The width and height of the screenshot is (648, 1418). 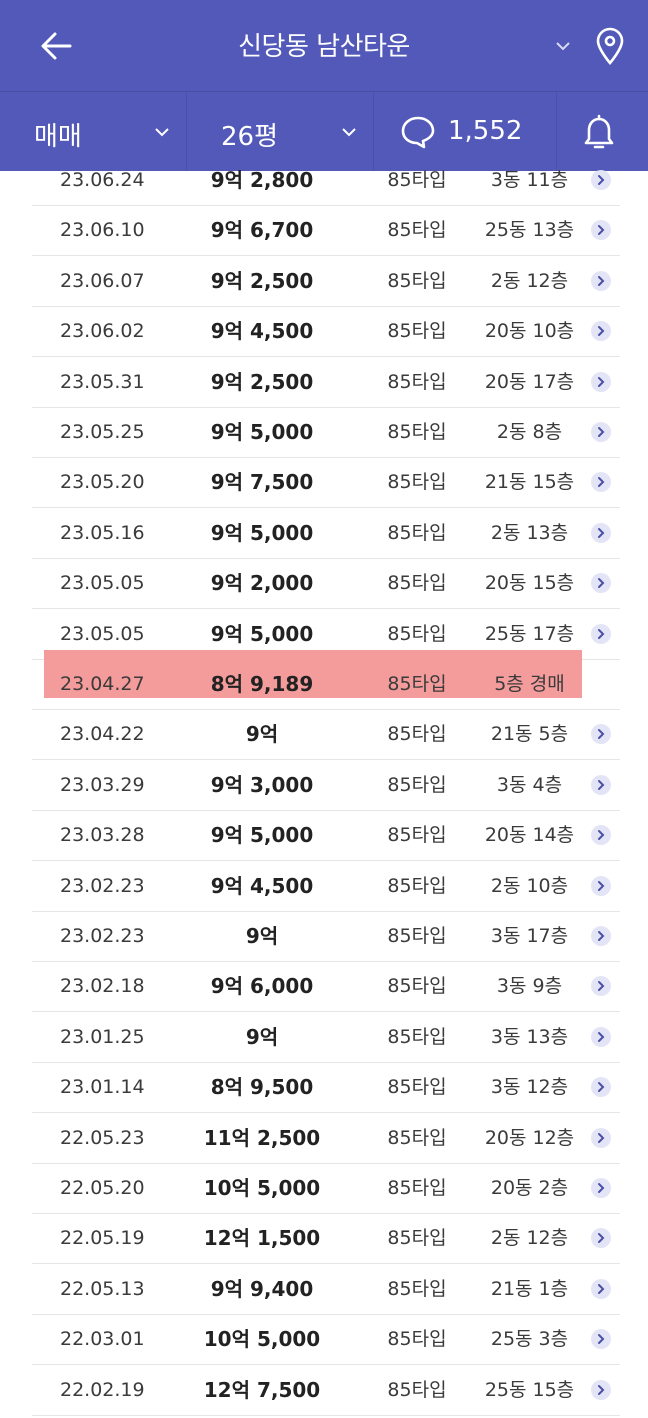 What do you see at coordinates (102, 331) in the screenshot?
I see `transaction-date: 23.06.02` at bounding box center [102, 331].